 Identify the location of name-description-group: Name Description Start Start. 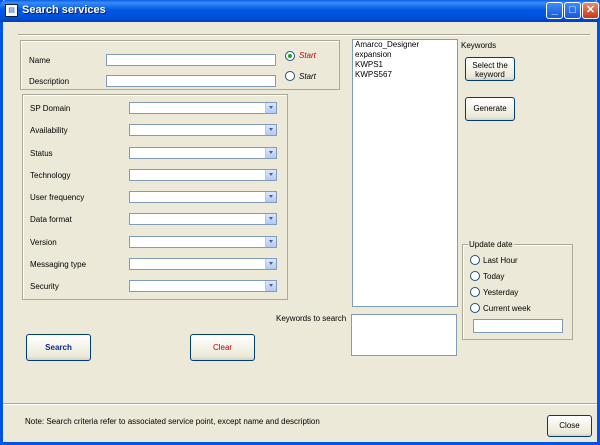
(180, 65).